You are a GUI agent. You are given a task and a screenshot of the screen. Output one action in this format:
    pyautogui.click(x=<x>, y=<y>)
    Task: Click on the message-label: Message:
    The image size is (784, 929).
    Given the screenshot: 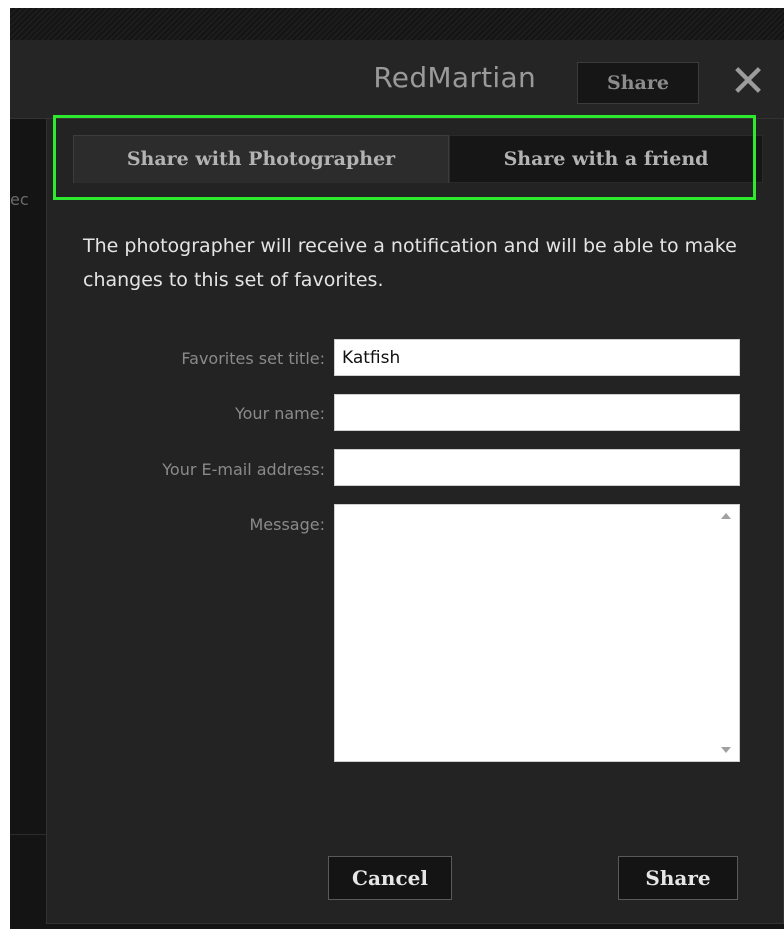 What is the action you would take?
    pyautogui.click(x=287, y=524)
    